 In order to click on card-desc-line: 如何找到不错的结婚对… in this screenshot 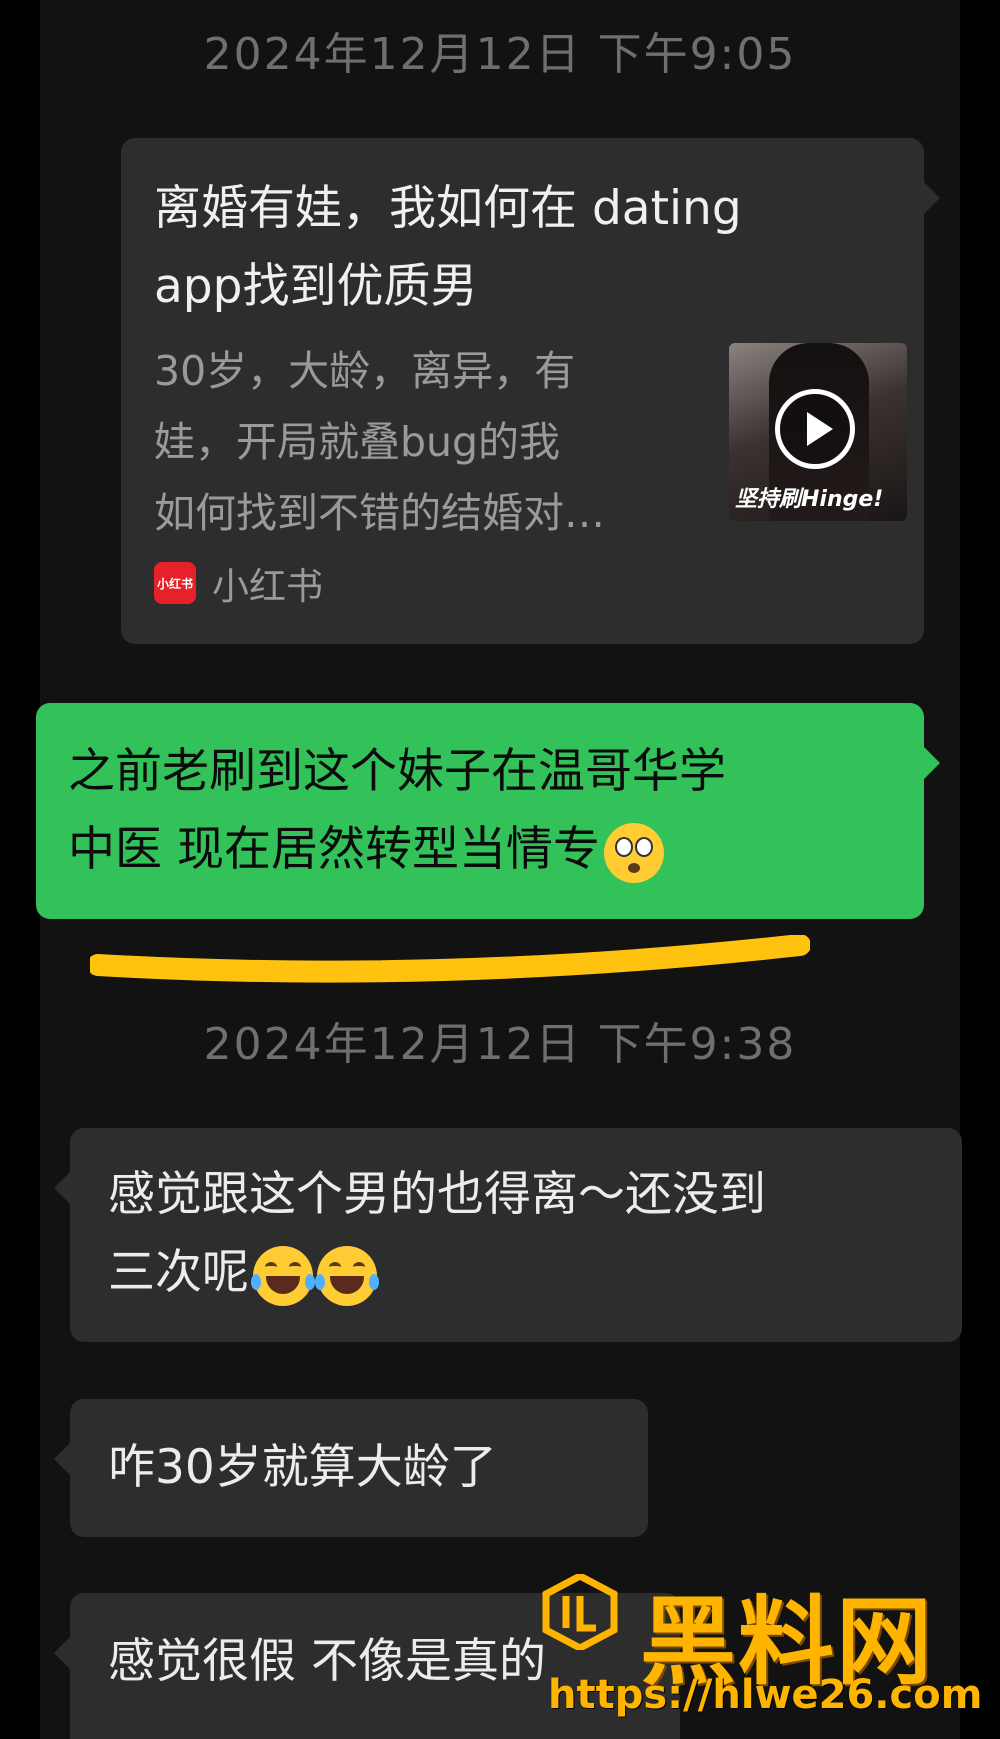, I will do `click(379, 513)`.